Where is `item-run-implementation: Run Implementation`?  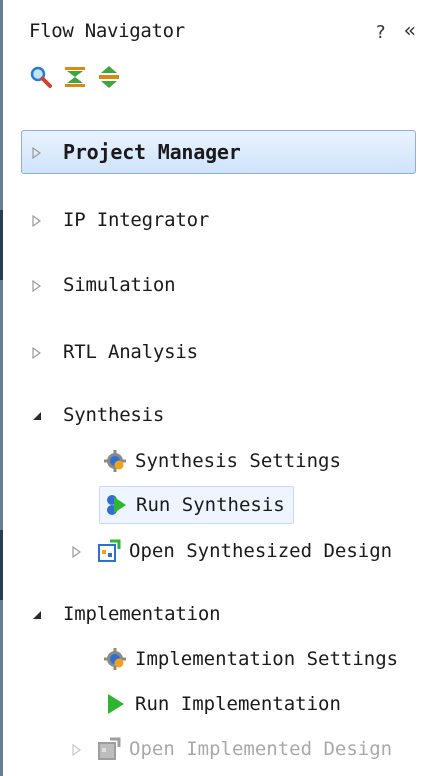
item-run-implementation: Run Implementation is located at coordinates (222, 704).